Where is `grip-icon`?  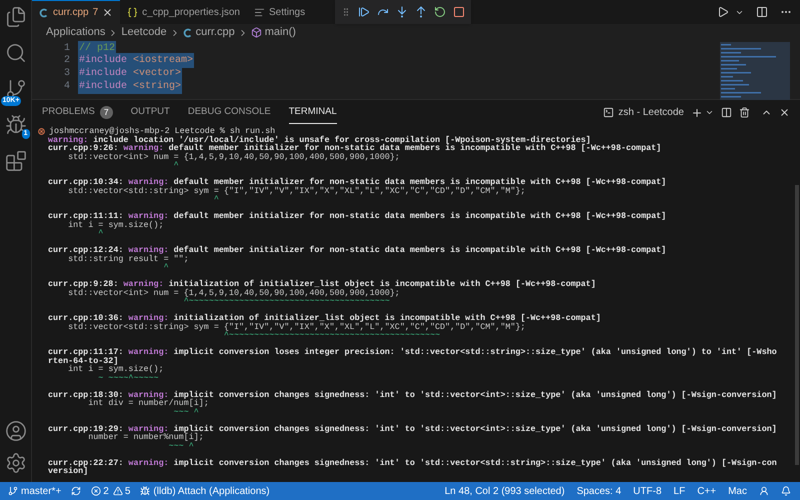 grip-icon is located at coordinates (346, 12).